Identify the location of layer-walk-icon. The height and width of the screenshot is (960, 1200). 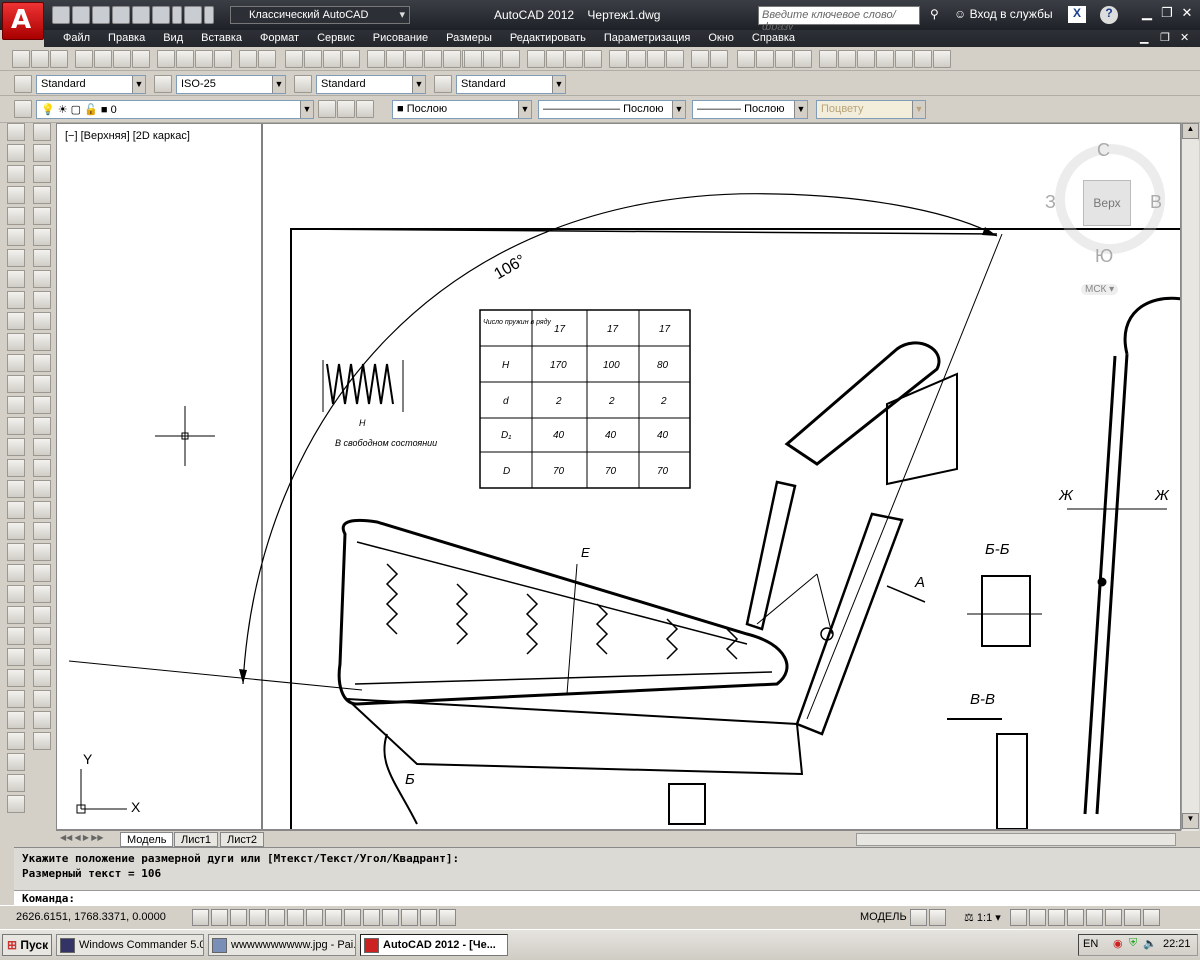
(16, 636).